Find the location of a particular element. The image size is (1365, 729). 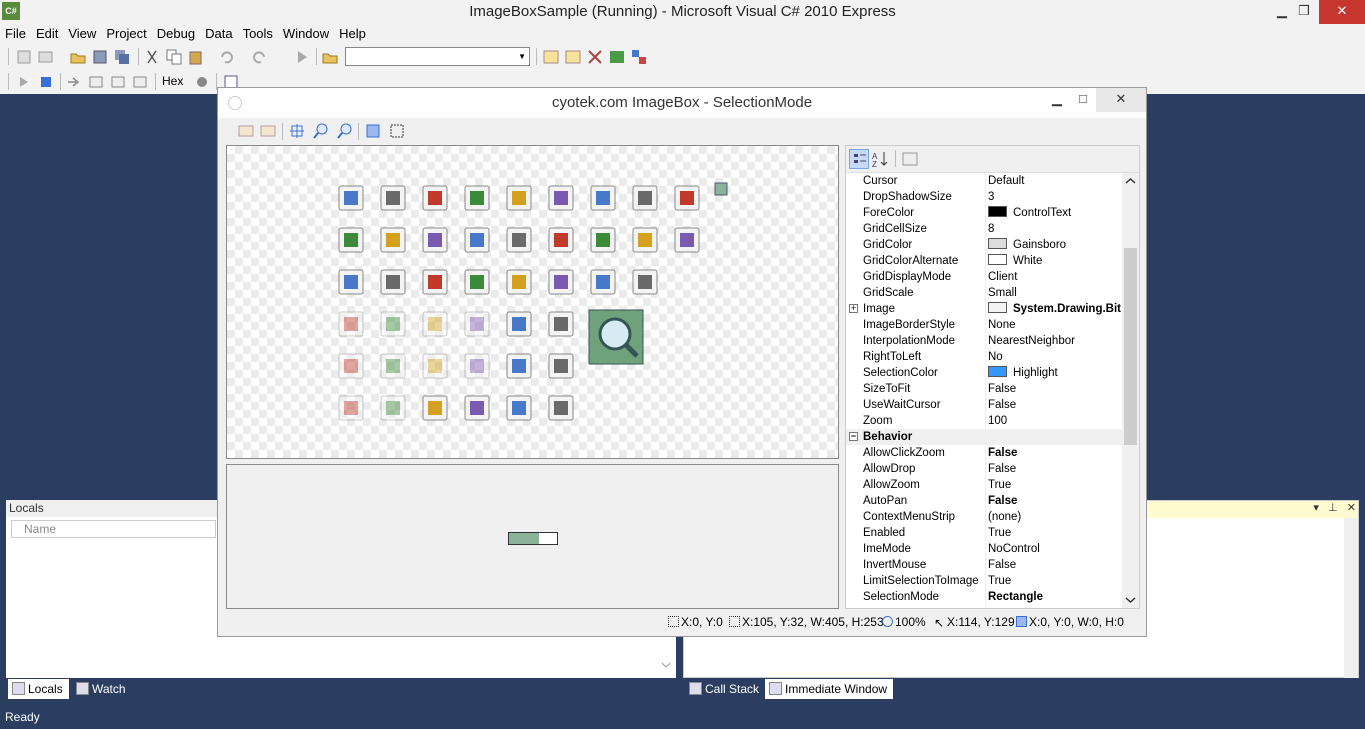

menu-project: Project is located at coordinates (126, 34).